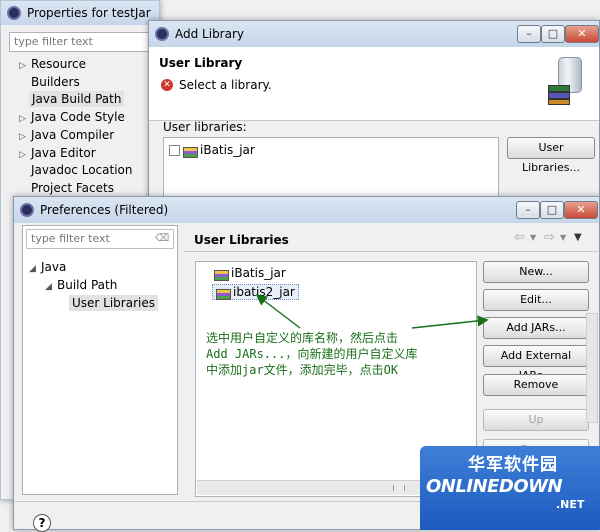 The width and height of the screenshot is (600, 532). What do you see at coordinates (212, 150) in the screenshot?
I see `library-list-item: iBatis_jar` at bounding box center [212, 150].